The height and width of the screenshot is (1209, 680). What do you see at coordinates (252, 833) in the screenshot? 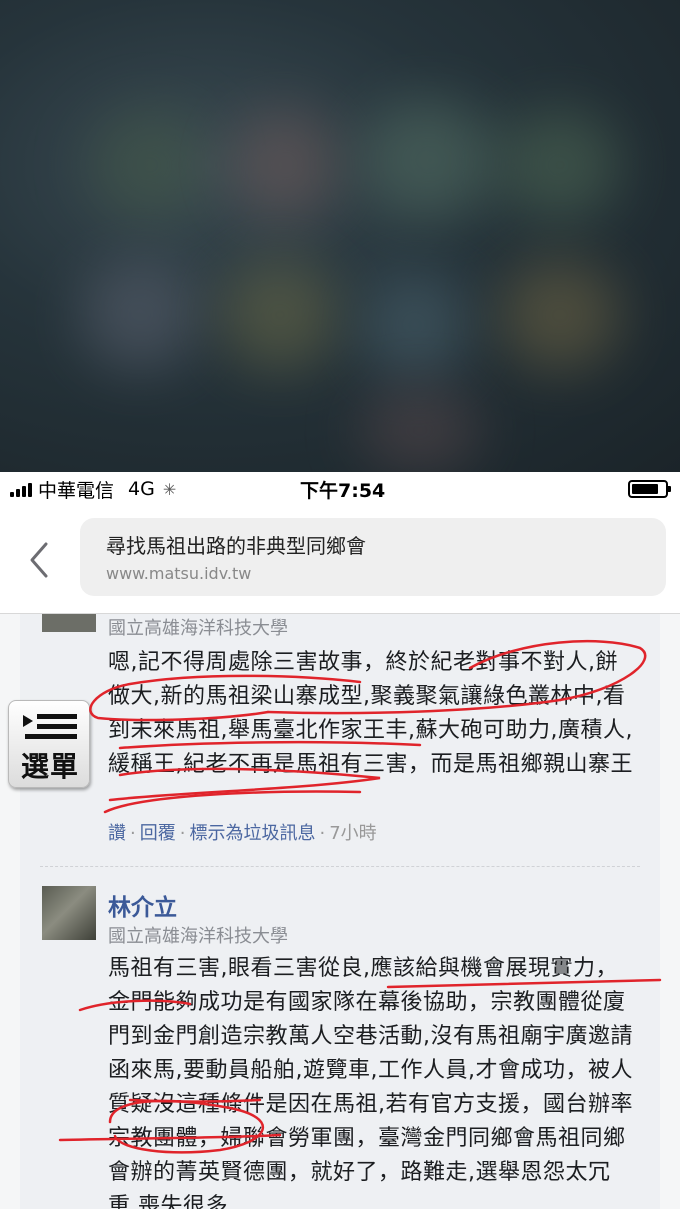
I see `mark-spam-link: 標示為垃圾訊息` at bounding box center [252, 833].